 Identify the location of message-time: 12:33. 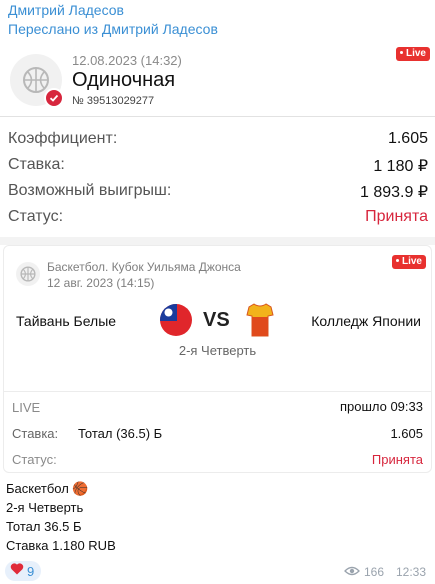
(410, 572).